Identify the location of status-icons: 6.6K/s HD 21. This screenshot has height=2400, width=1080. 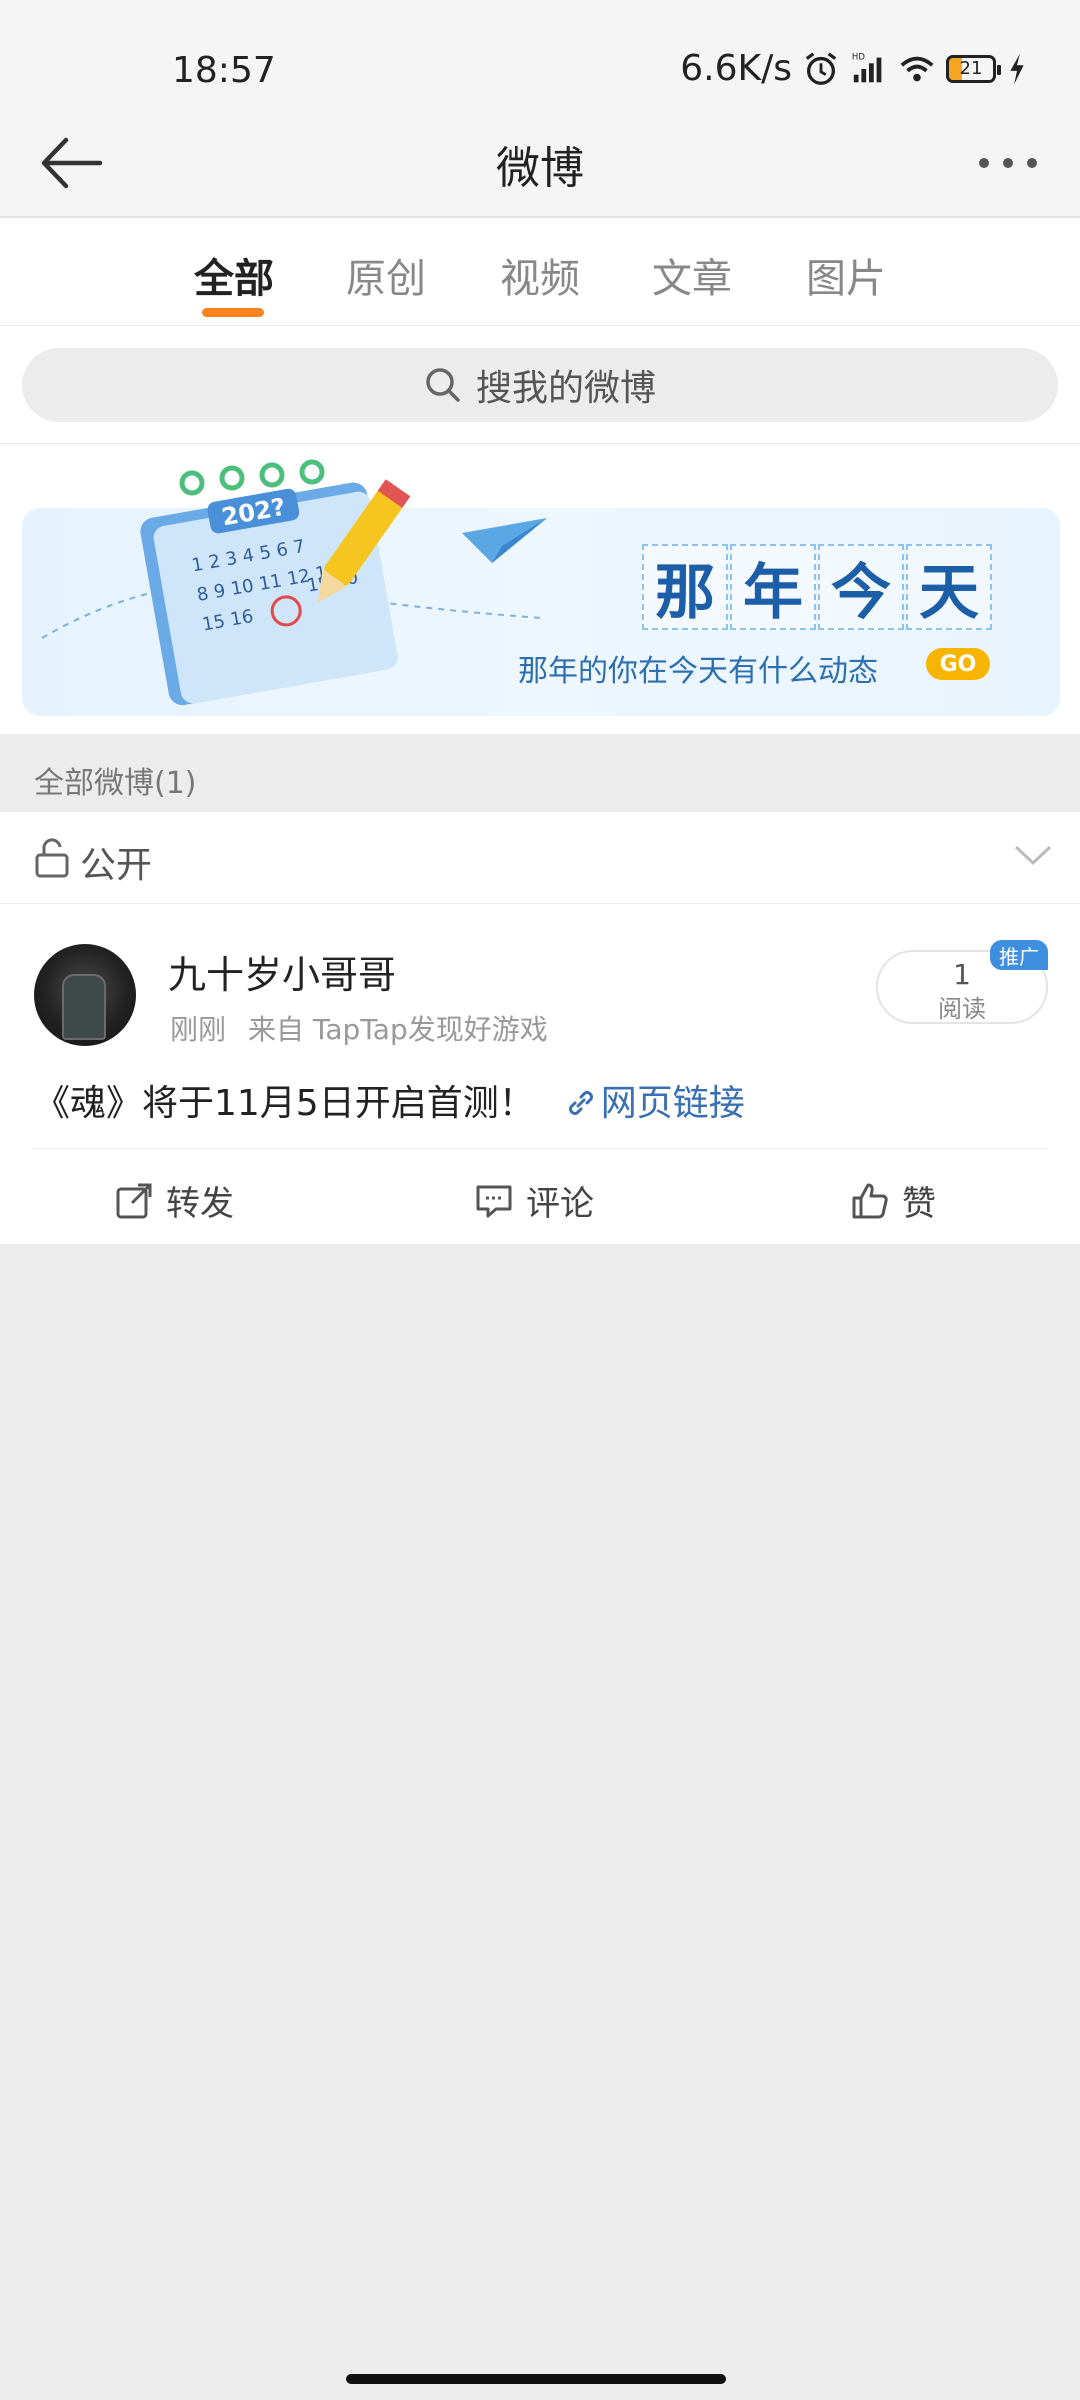
(854, 68).